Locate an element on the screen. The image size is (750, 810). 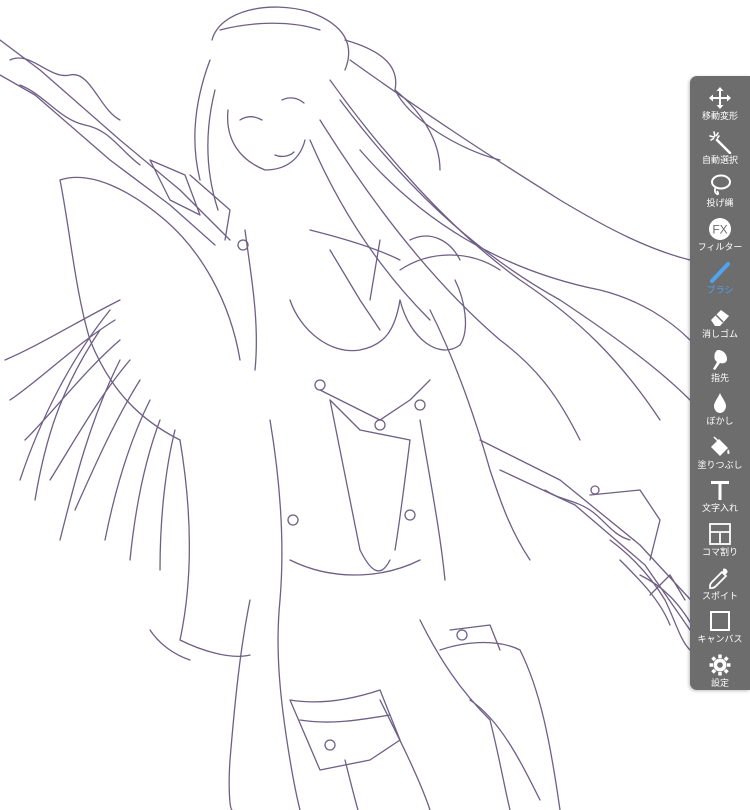
tool-finger-smudge-button: 指先 is located at coordinates (720, 368).